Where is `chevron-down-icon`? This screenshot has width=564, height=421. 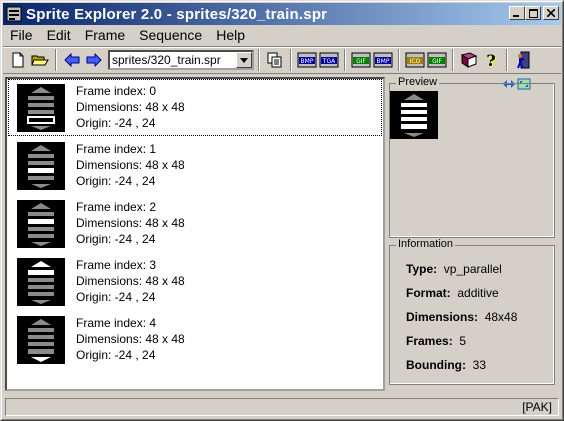 chevron-down-icon is located at coordinates (244, 60).